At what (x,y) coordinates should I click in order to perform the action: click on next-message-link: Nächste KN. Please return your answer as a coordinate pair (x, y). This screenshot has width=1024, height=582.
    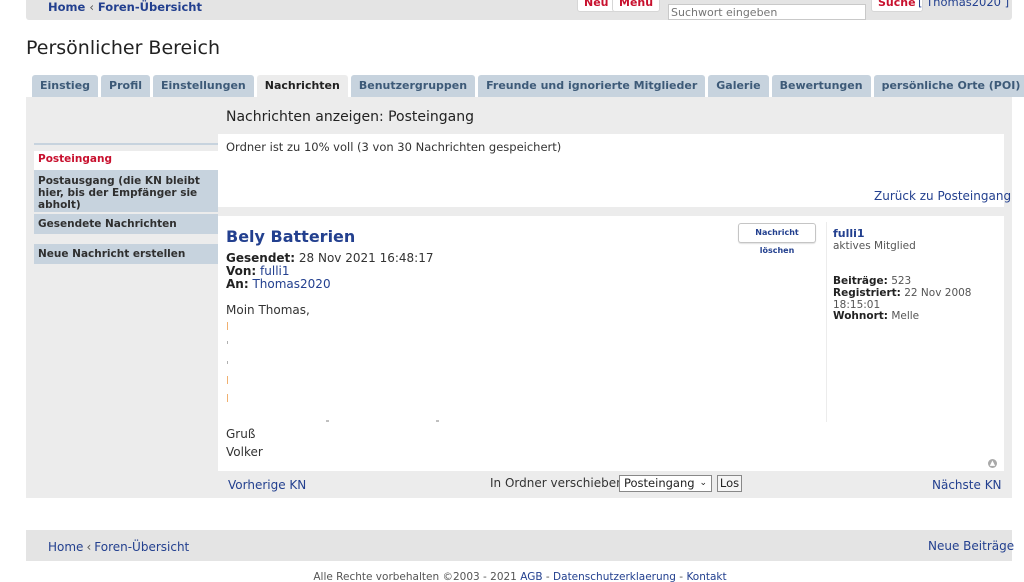
    Looking at the image, I should click on (967, 485).